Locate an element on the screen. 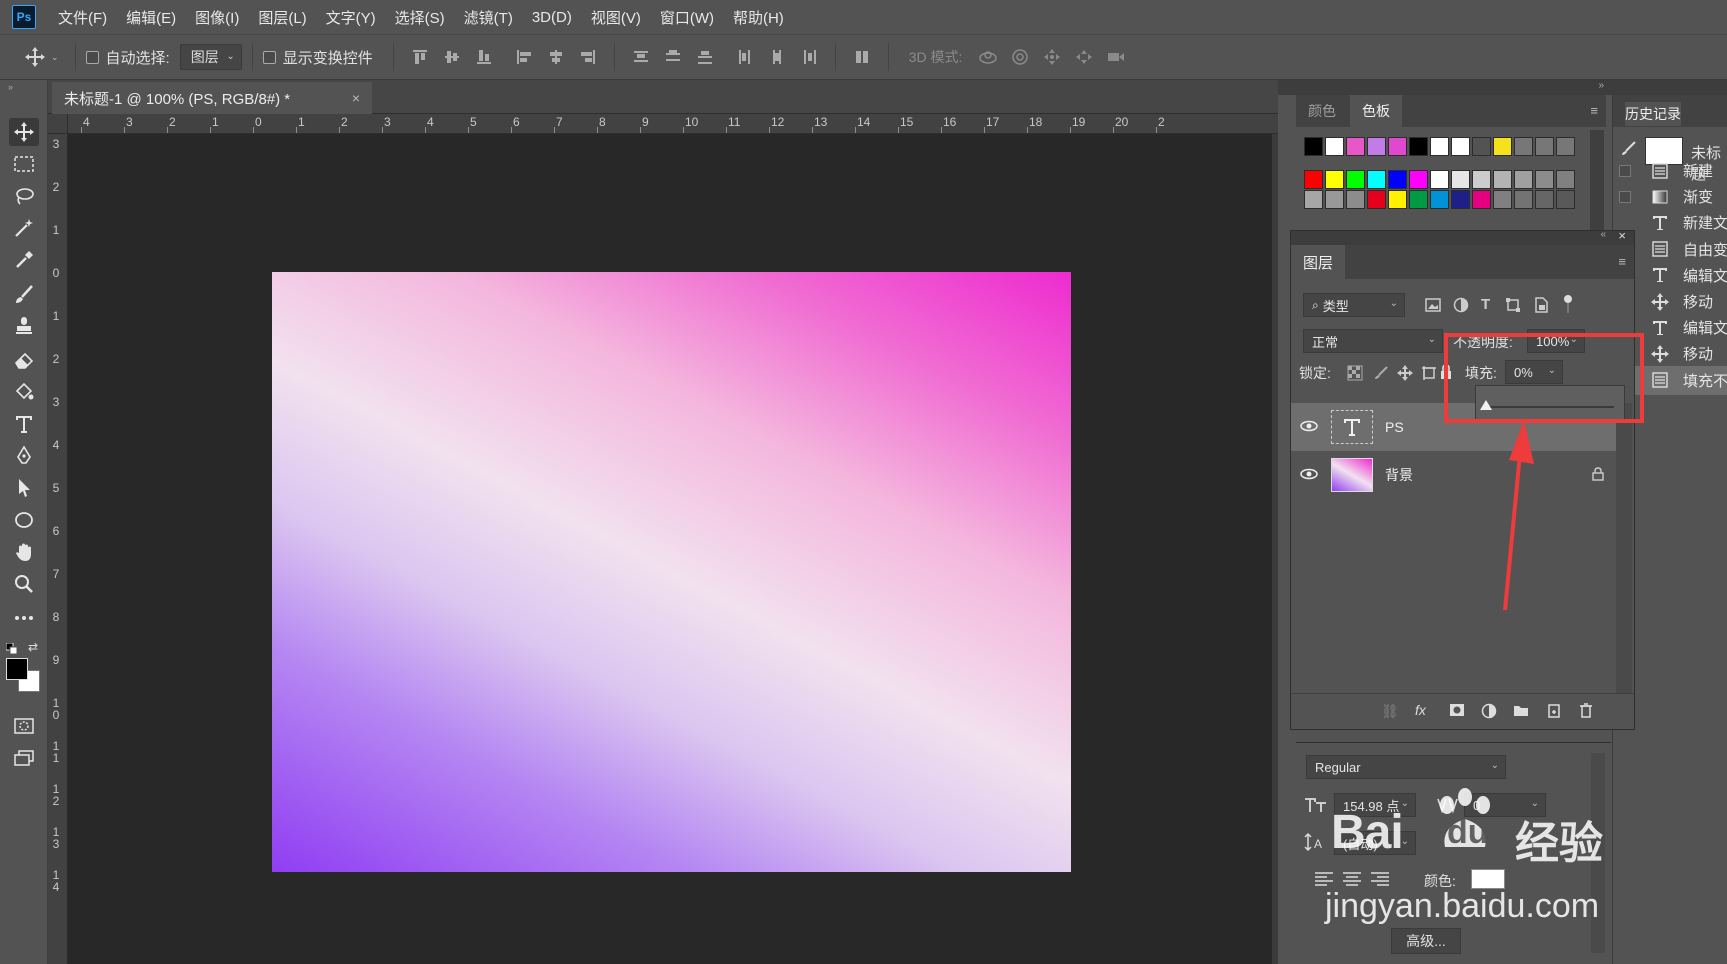 Image resolution: width=1727 pixels, height=964 pixels. menu-layer: 图层(L) is located at coordinates (282, 17).